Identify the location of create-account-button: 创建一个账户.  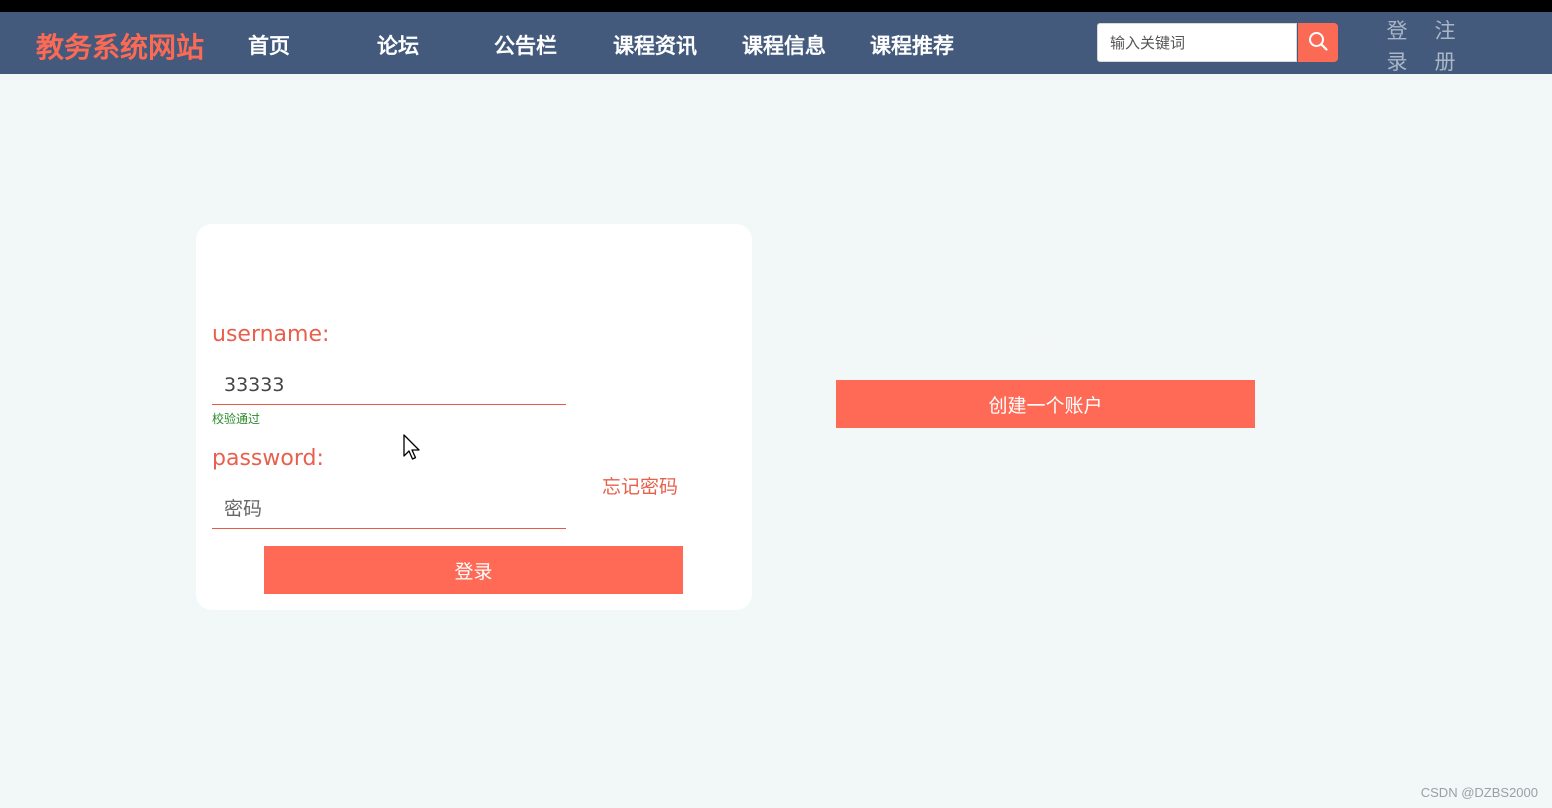
(1045, 404).